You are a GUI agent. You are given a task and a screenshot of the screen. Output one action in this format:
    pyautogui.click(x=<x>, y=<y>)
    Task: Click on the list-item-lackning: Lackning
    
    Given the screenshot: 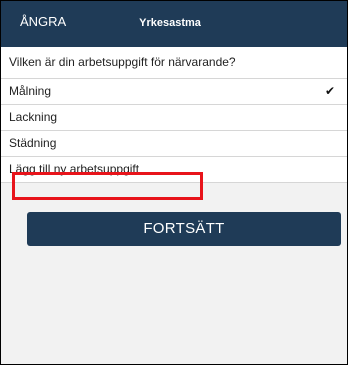 What is the action you would take?
    pyautogui.click(x=174, y=118)
    